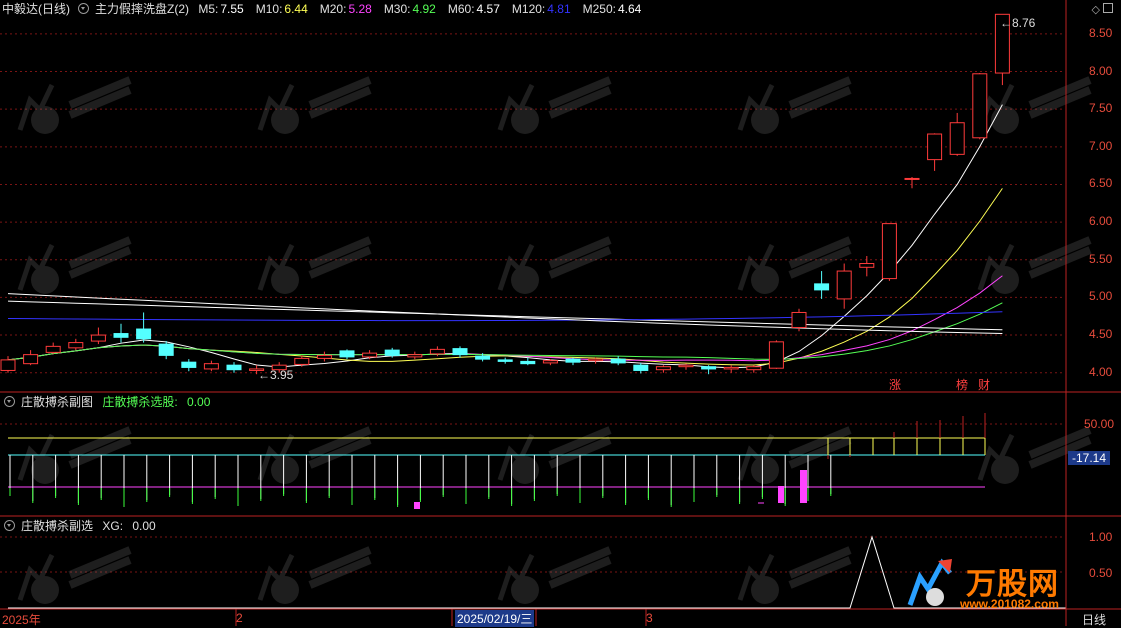 Image resolution: width=1121 pixels, height=628 pixels. I want to click on price-tick: 5.00, so click(1101, 296).